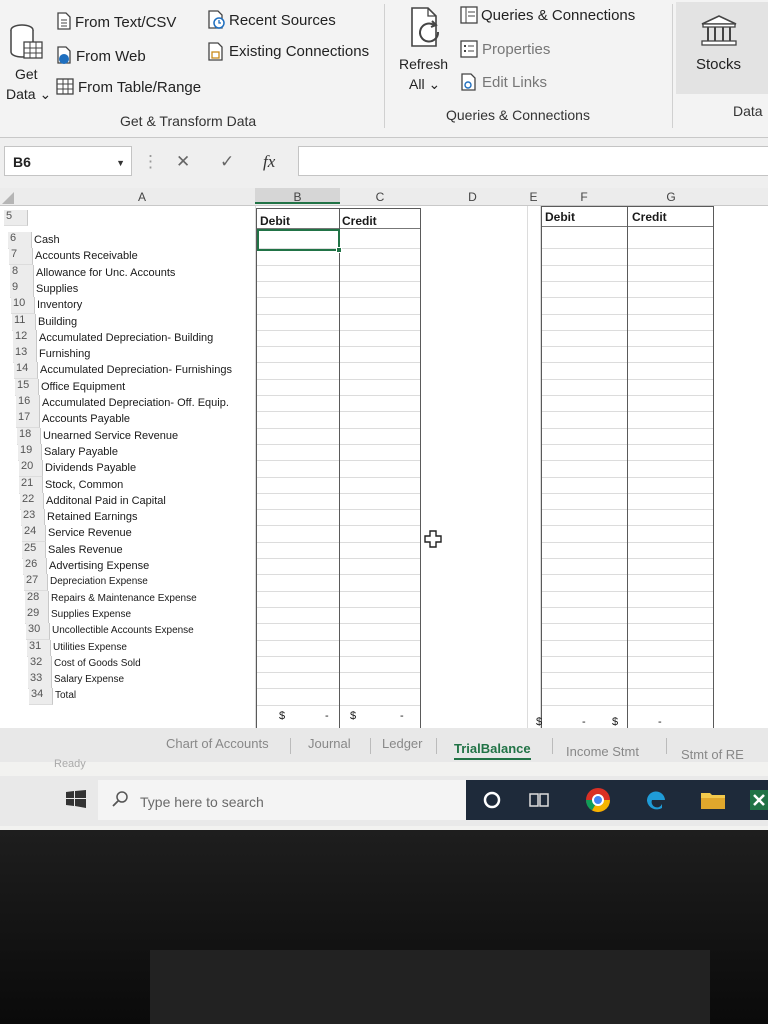 This screenshot has width=768, height=1024. Describe the element at coordinates (16, 218) in the screenshot. I see `row-number: 5` at that location.